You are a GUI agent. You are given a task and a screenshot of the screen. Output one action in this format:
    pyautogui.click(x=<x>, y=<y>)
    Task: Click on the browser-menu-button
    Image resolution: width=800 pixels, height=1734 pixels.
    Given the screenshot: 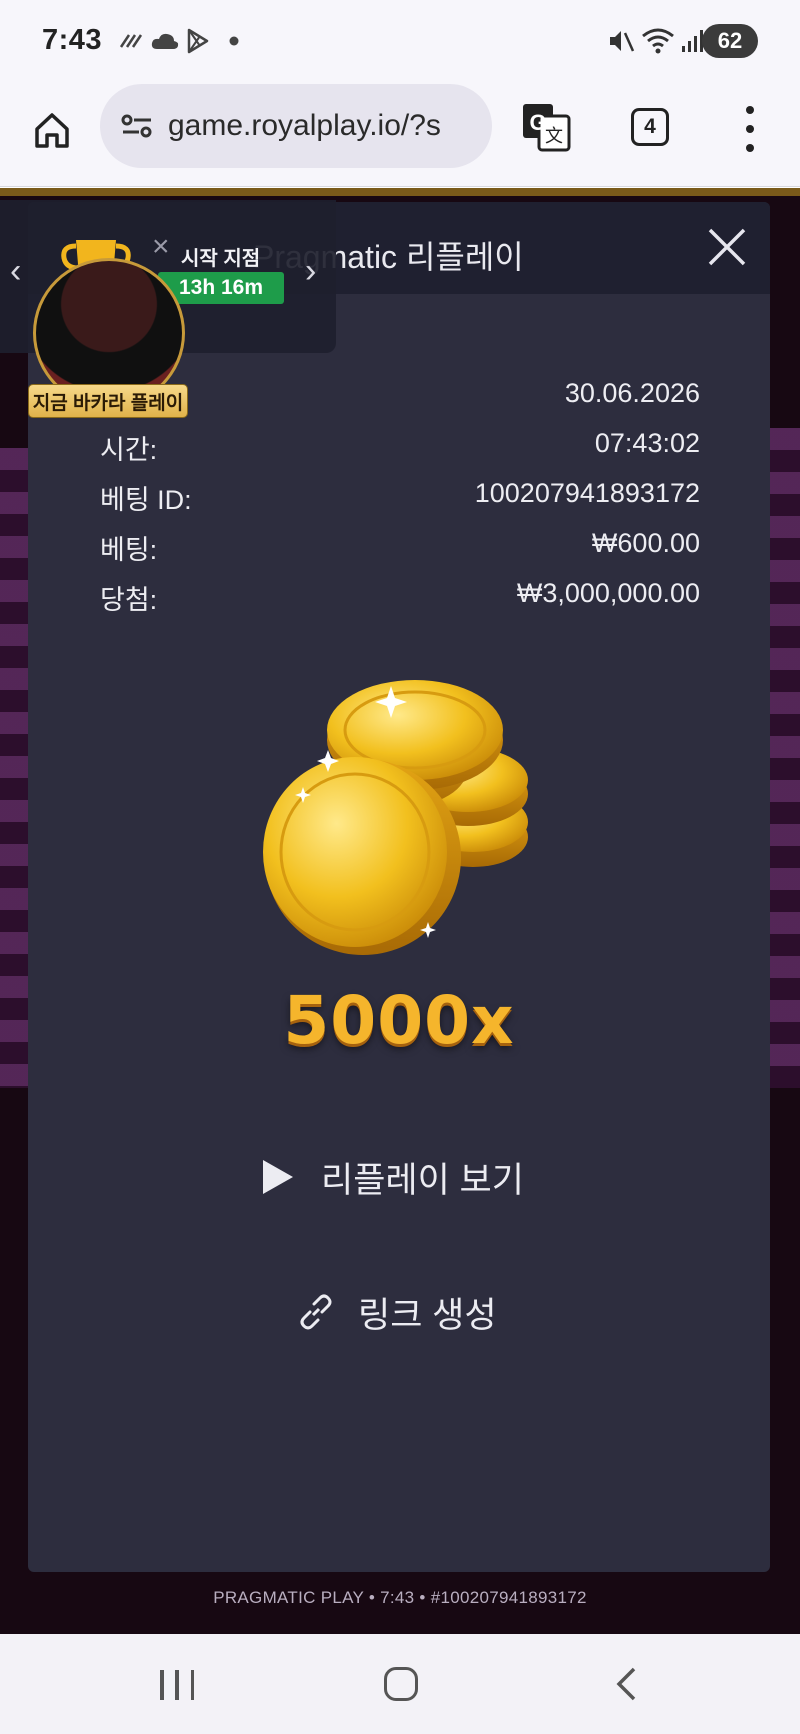 What is the action you would take?
    pyautogui.click(x=750, y=129)
    